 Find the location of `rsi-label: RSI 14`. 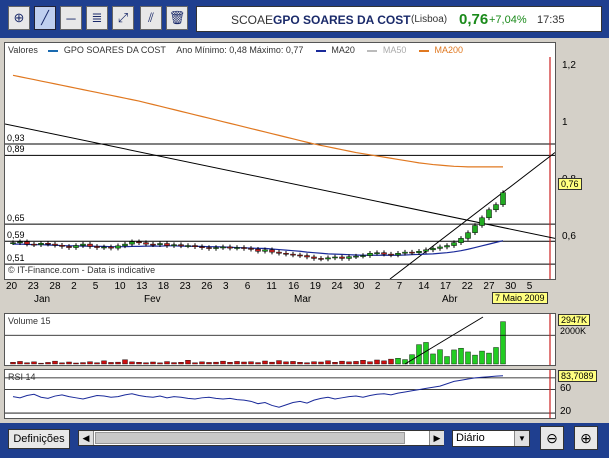

rsi-label: RSI 14 is located at coordinates (22, 377).